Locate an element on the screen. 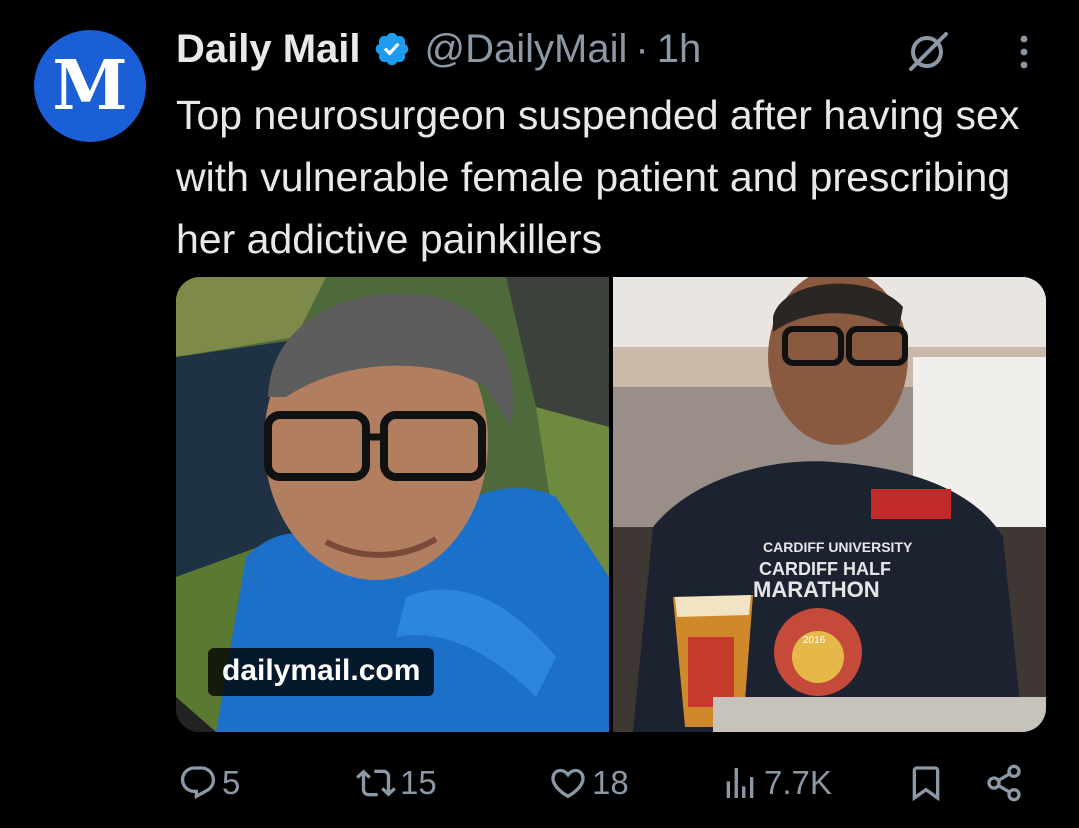 The height and width of the screenshot is (828, 1079). author-name: Daily Mail is located at coordinates (268, 49).